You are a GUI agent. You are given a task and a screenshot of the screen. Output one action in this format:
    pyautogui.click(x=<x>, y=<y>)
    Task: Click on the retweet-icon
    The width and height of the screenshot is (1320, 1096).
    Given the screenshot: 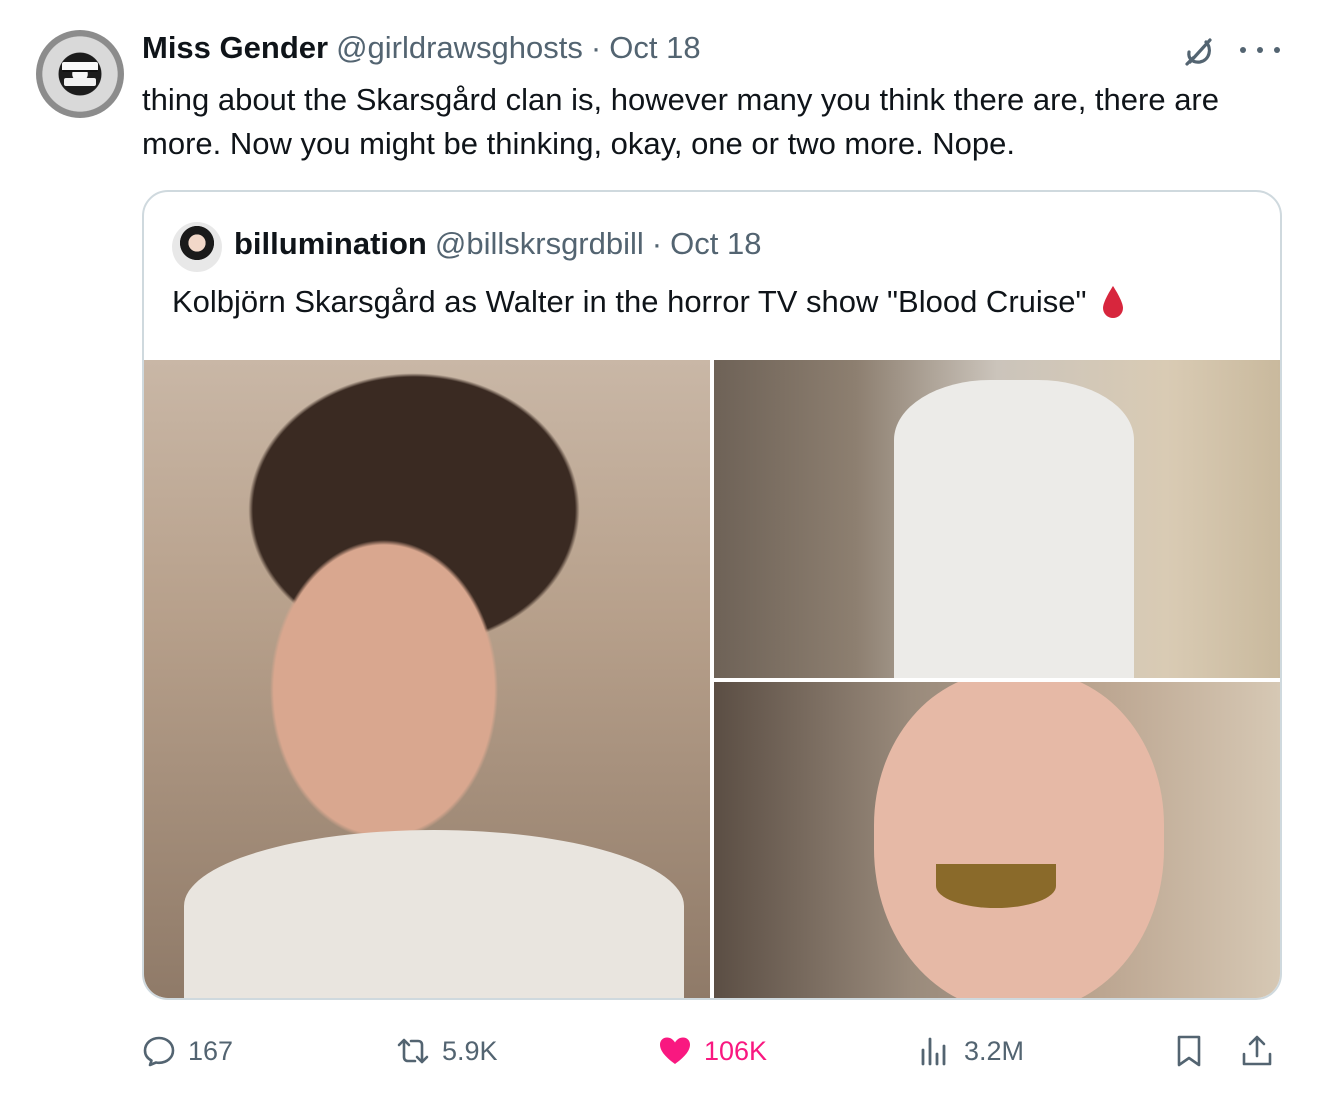 What is the action you would take?
    pyautogui.click(x=413, y=1051)
    